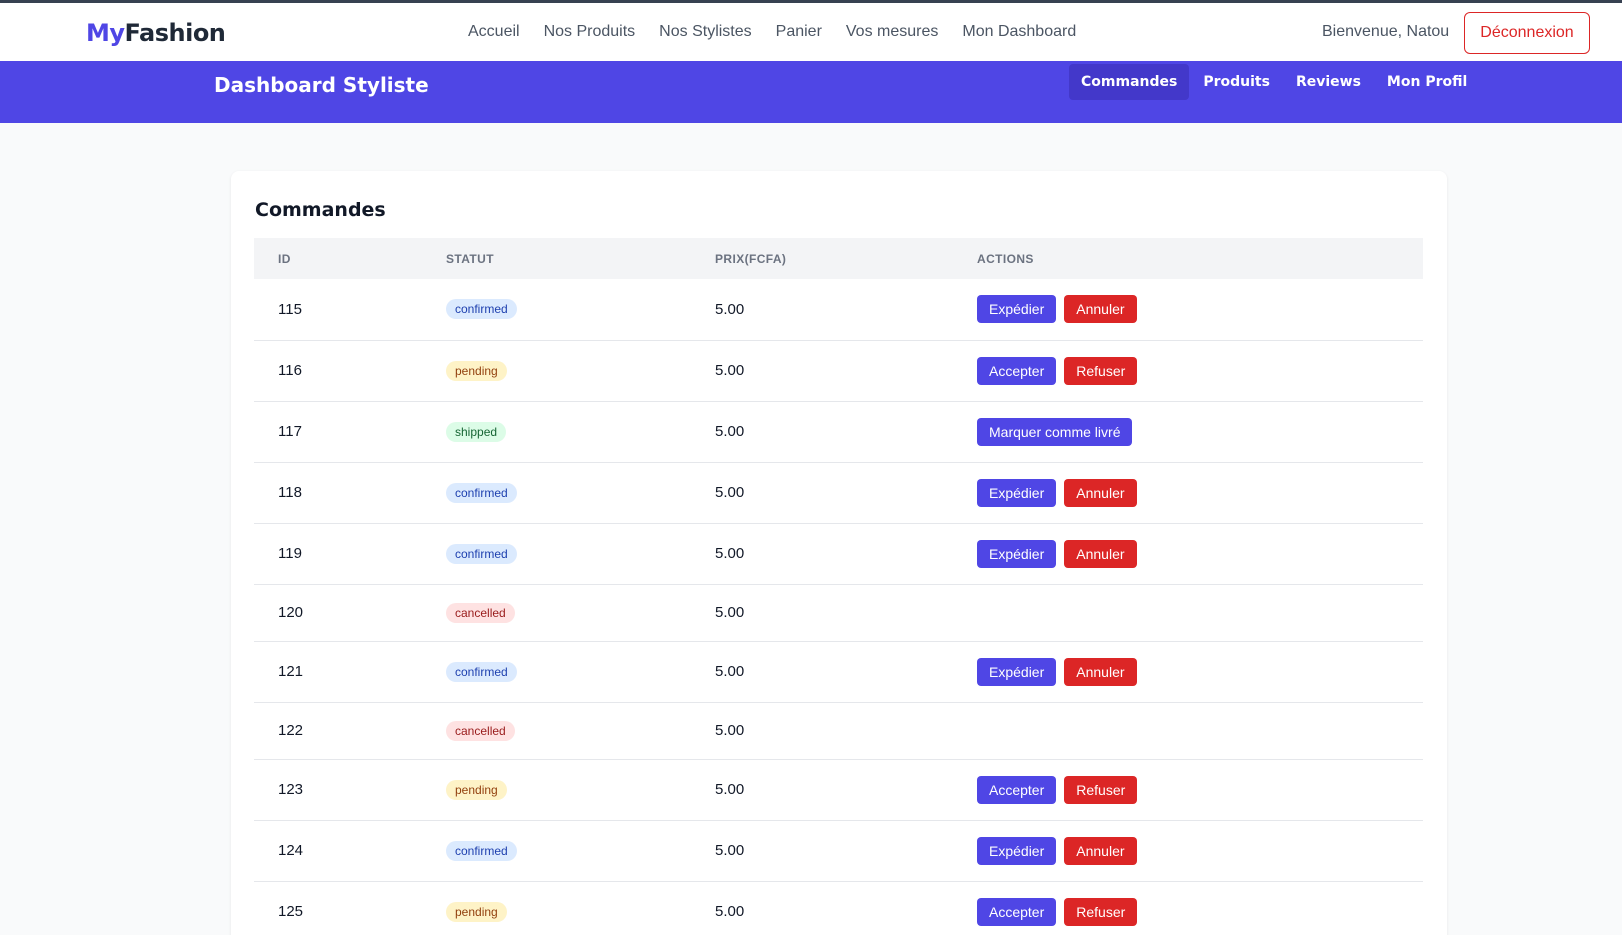  What do you see at coordinates (350, 790) in the screenshot?
I see `order-id: 123` at bounding box center [350, 790].